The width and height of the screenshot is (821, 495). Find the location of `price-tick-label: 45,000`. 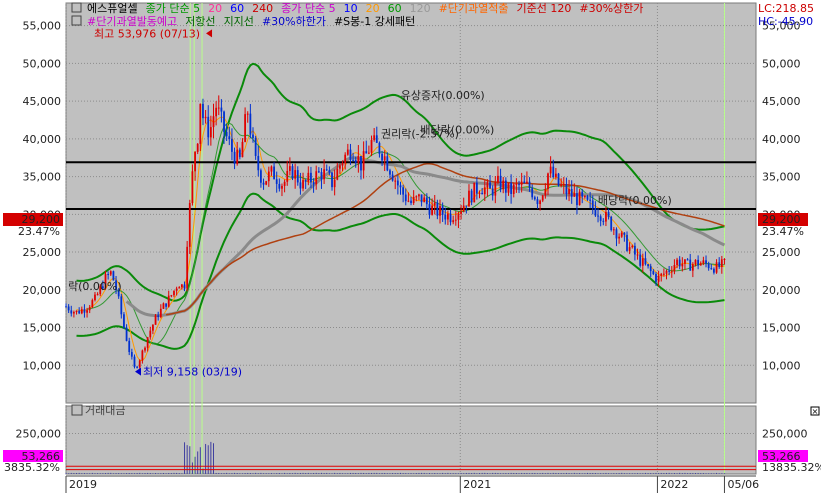

price-tick-label: 45,000 is located at coordinates (781, 101).